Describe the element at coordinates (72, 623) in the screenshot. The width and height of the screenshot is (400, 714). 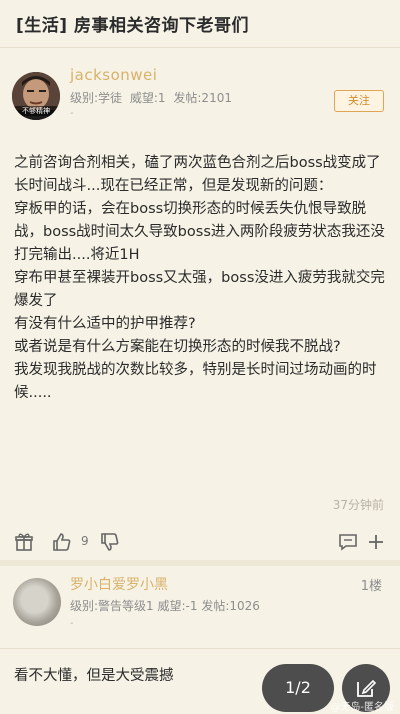
I see `reply-signature: -` at that location.